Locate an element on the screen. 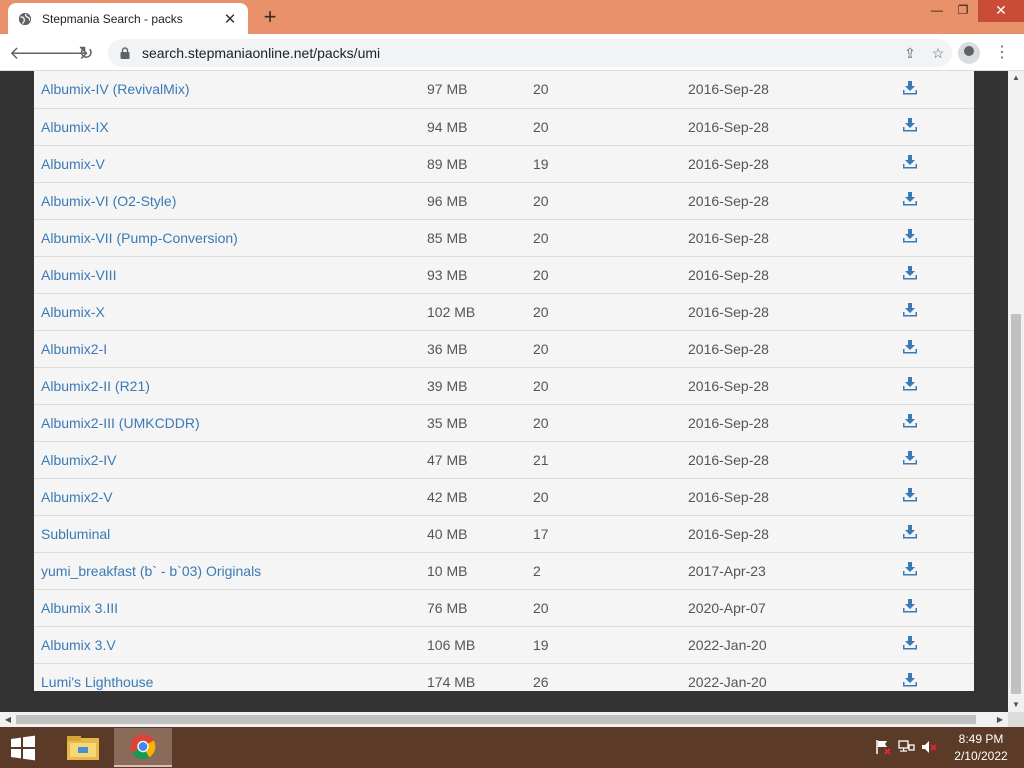  horizontal-scroll-thumb is located at coordinates (496, 719).